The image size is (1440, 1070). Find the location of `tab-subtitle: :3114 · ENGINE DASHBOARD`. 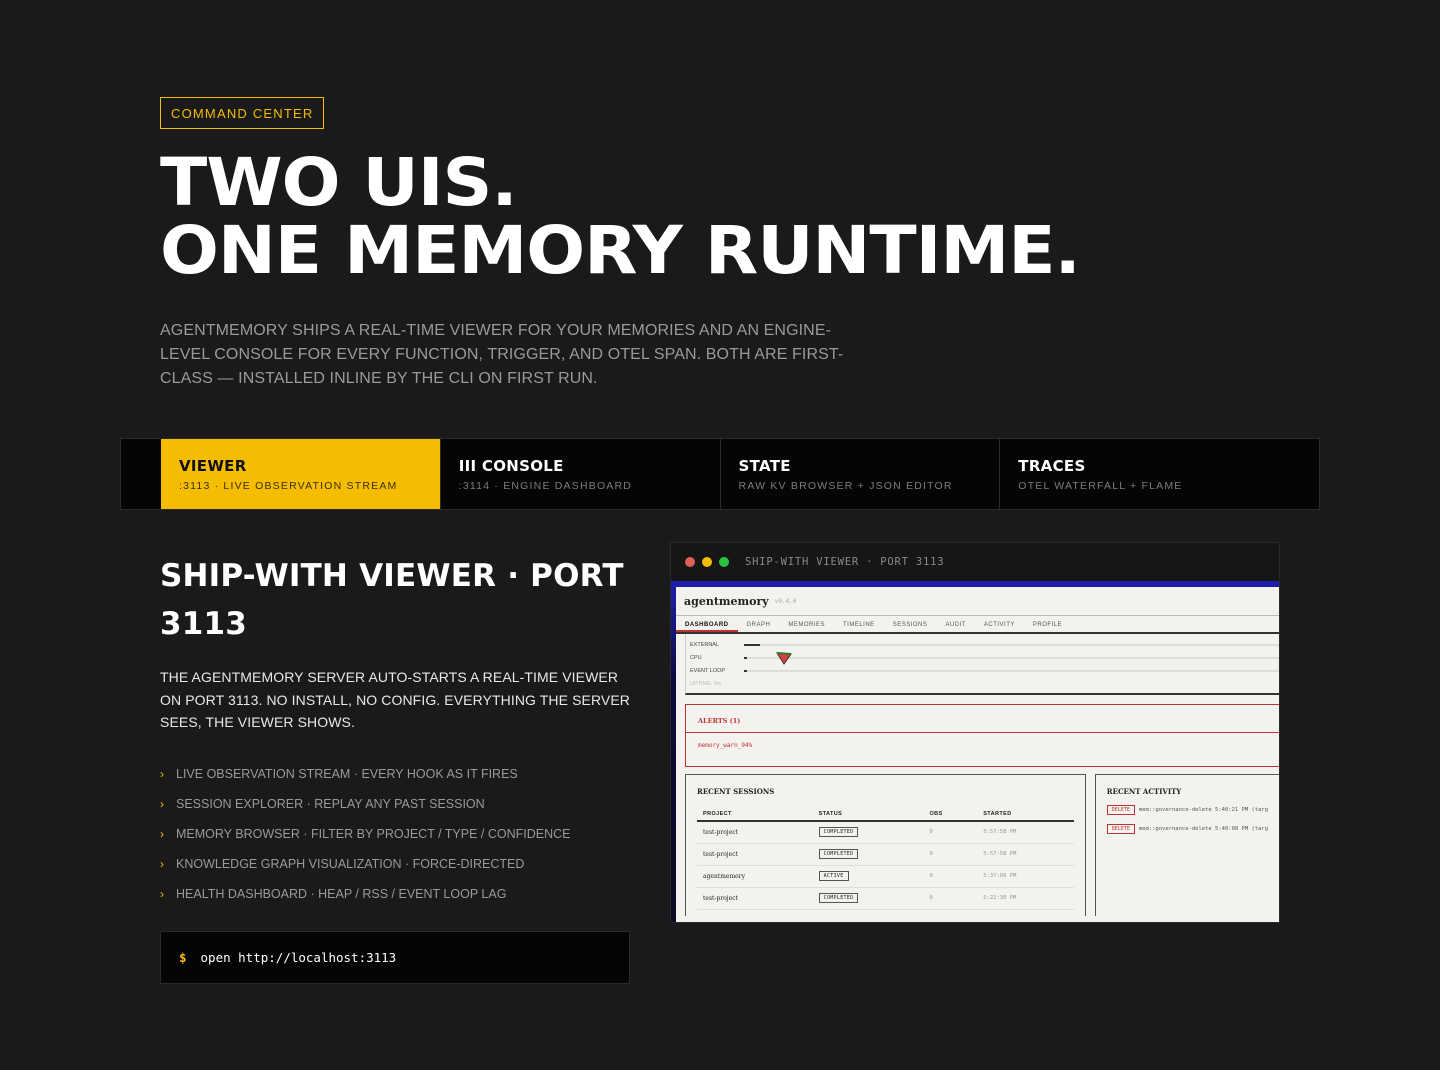

tab-subtitle: :3114 · ENGINE DASHBOARD is located at coordinates (545, 486).